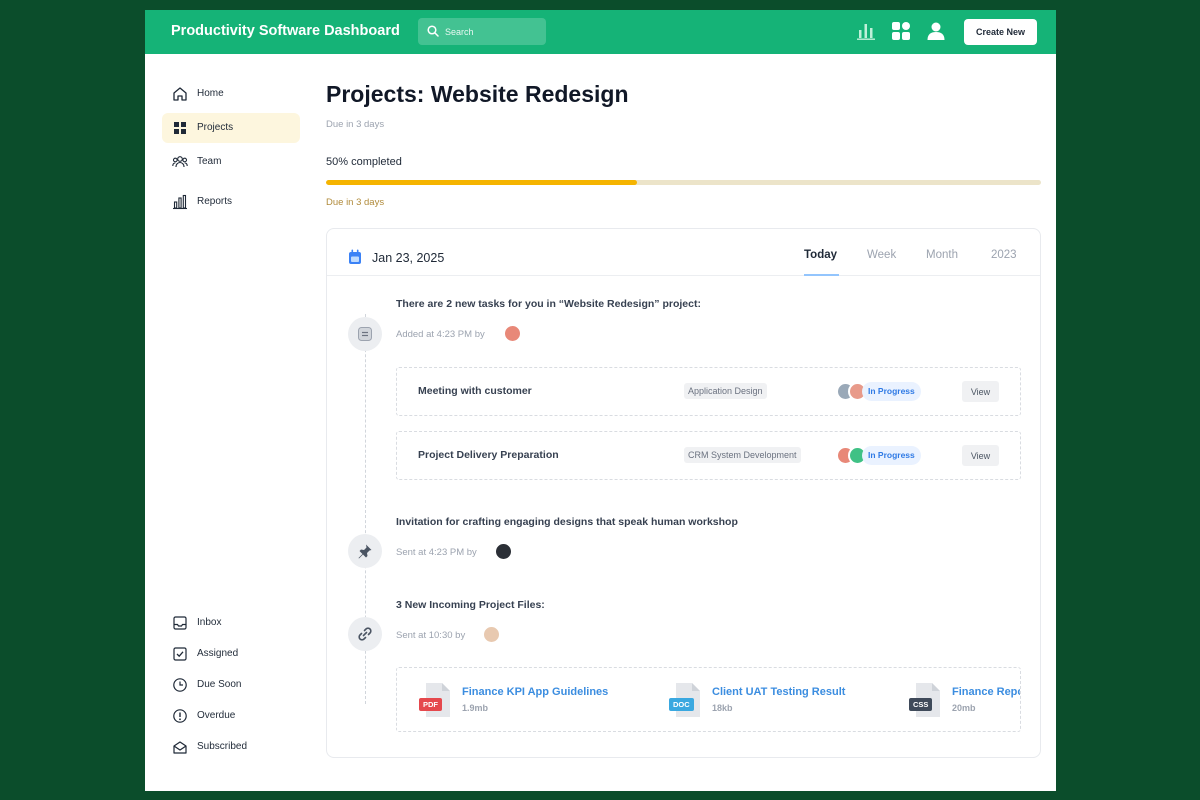 Image resolution: width=1200 pixels, height=800 pixels. What do you see at coordinates (942, 255) in the screenshot?
I see `tab-month: Month` at bounding box center [942, 255].